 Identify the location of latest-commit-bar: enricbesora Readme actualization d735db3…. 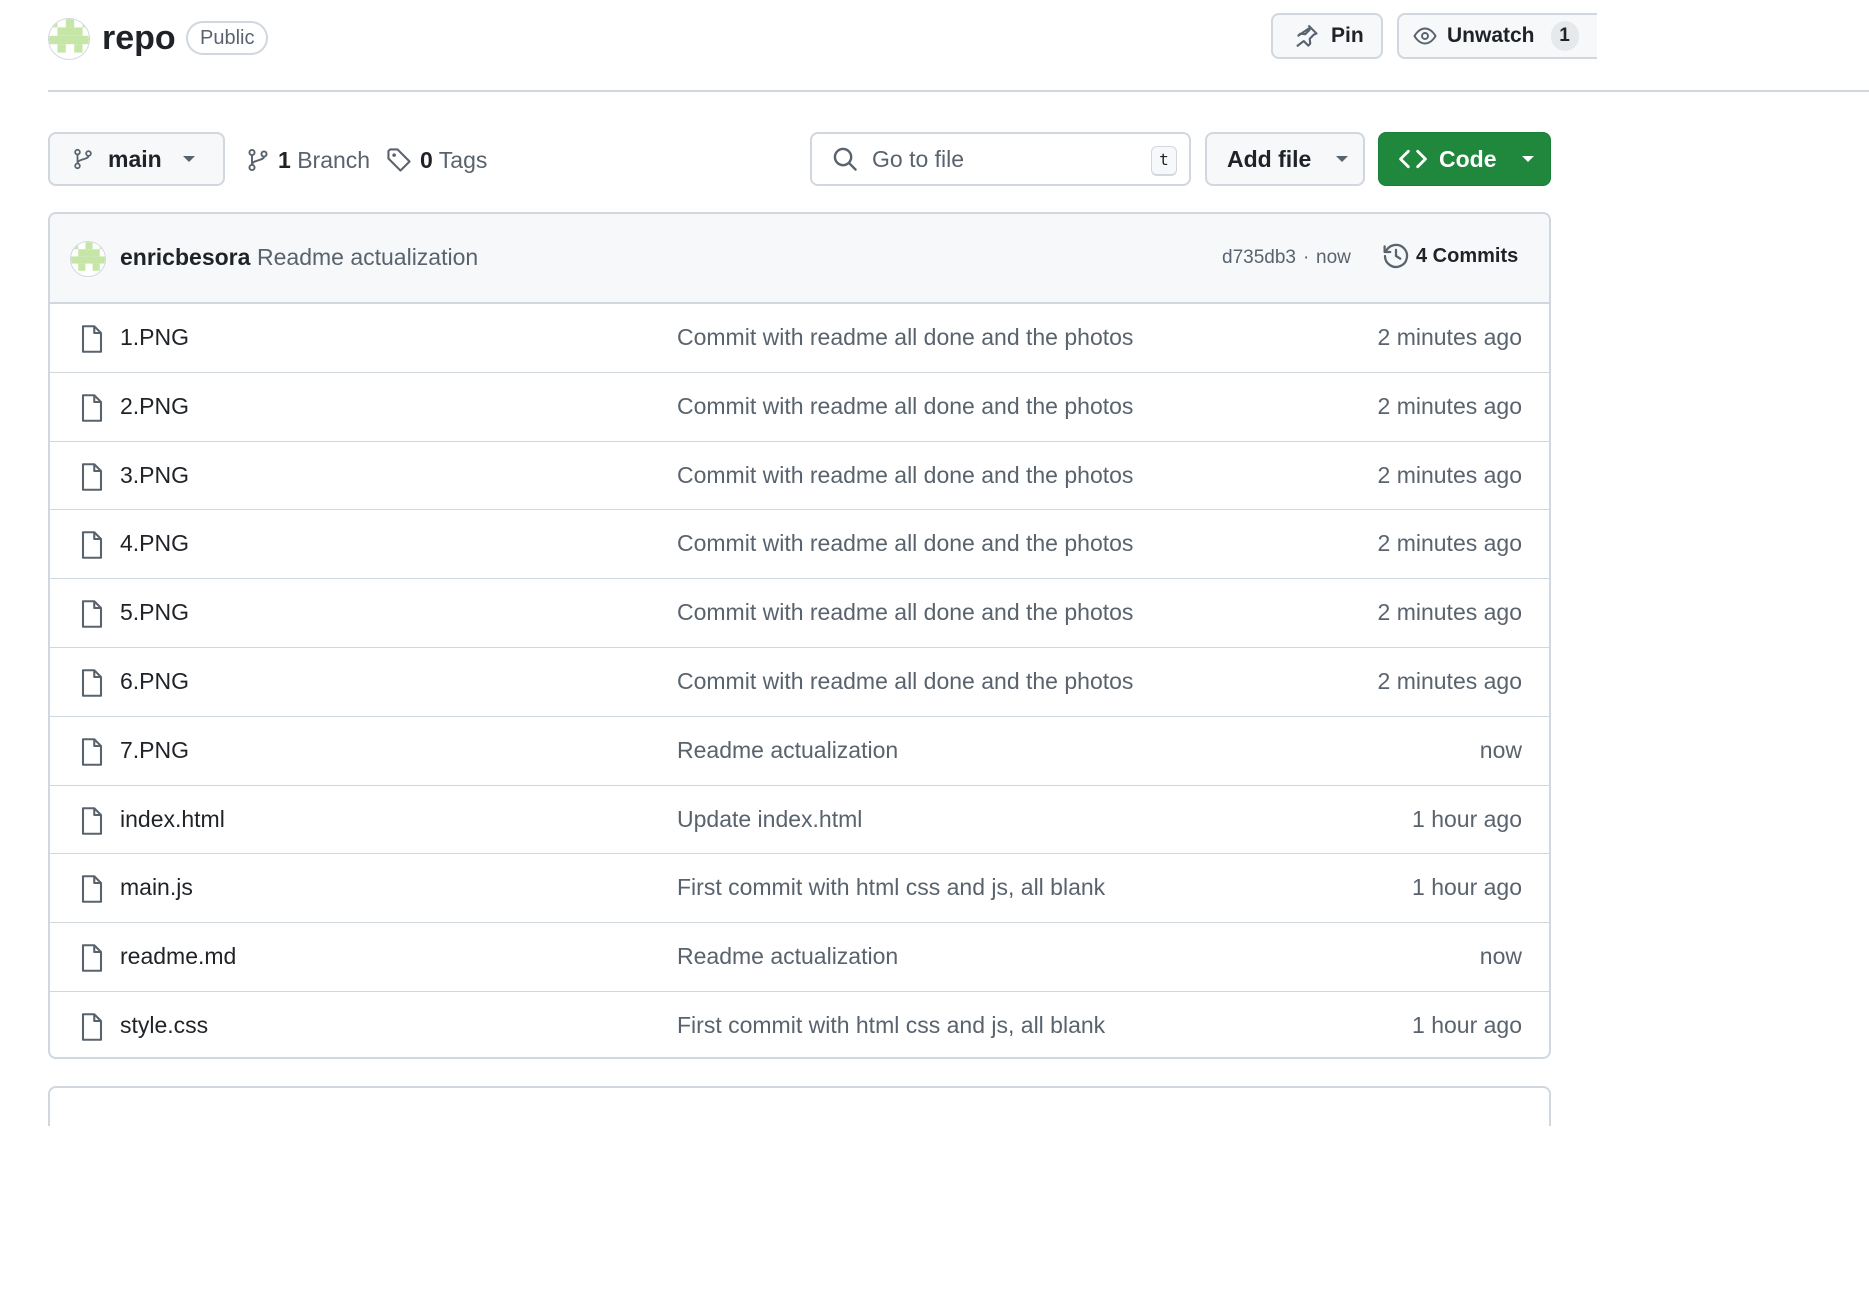
(799, 259).